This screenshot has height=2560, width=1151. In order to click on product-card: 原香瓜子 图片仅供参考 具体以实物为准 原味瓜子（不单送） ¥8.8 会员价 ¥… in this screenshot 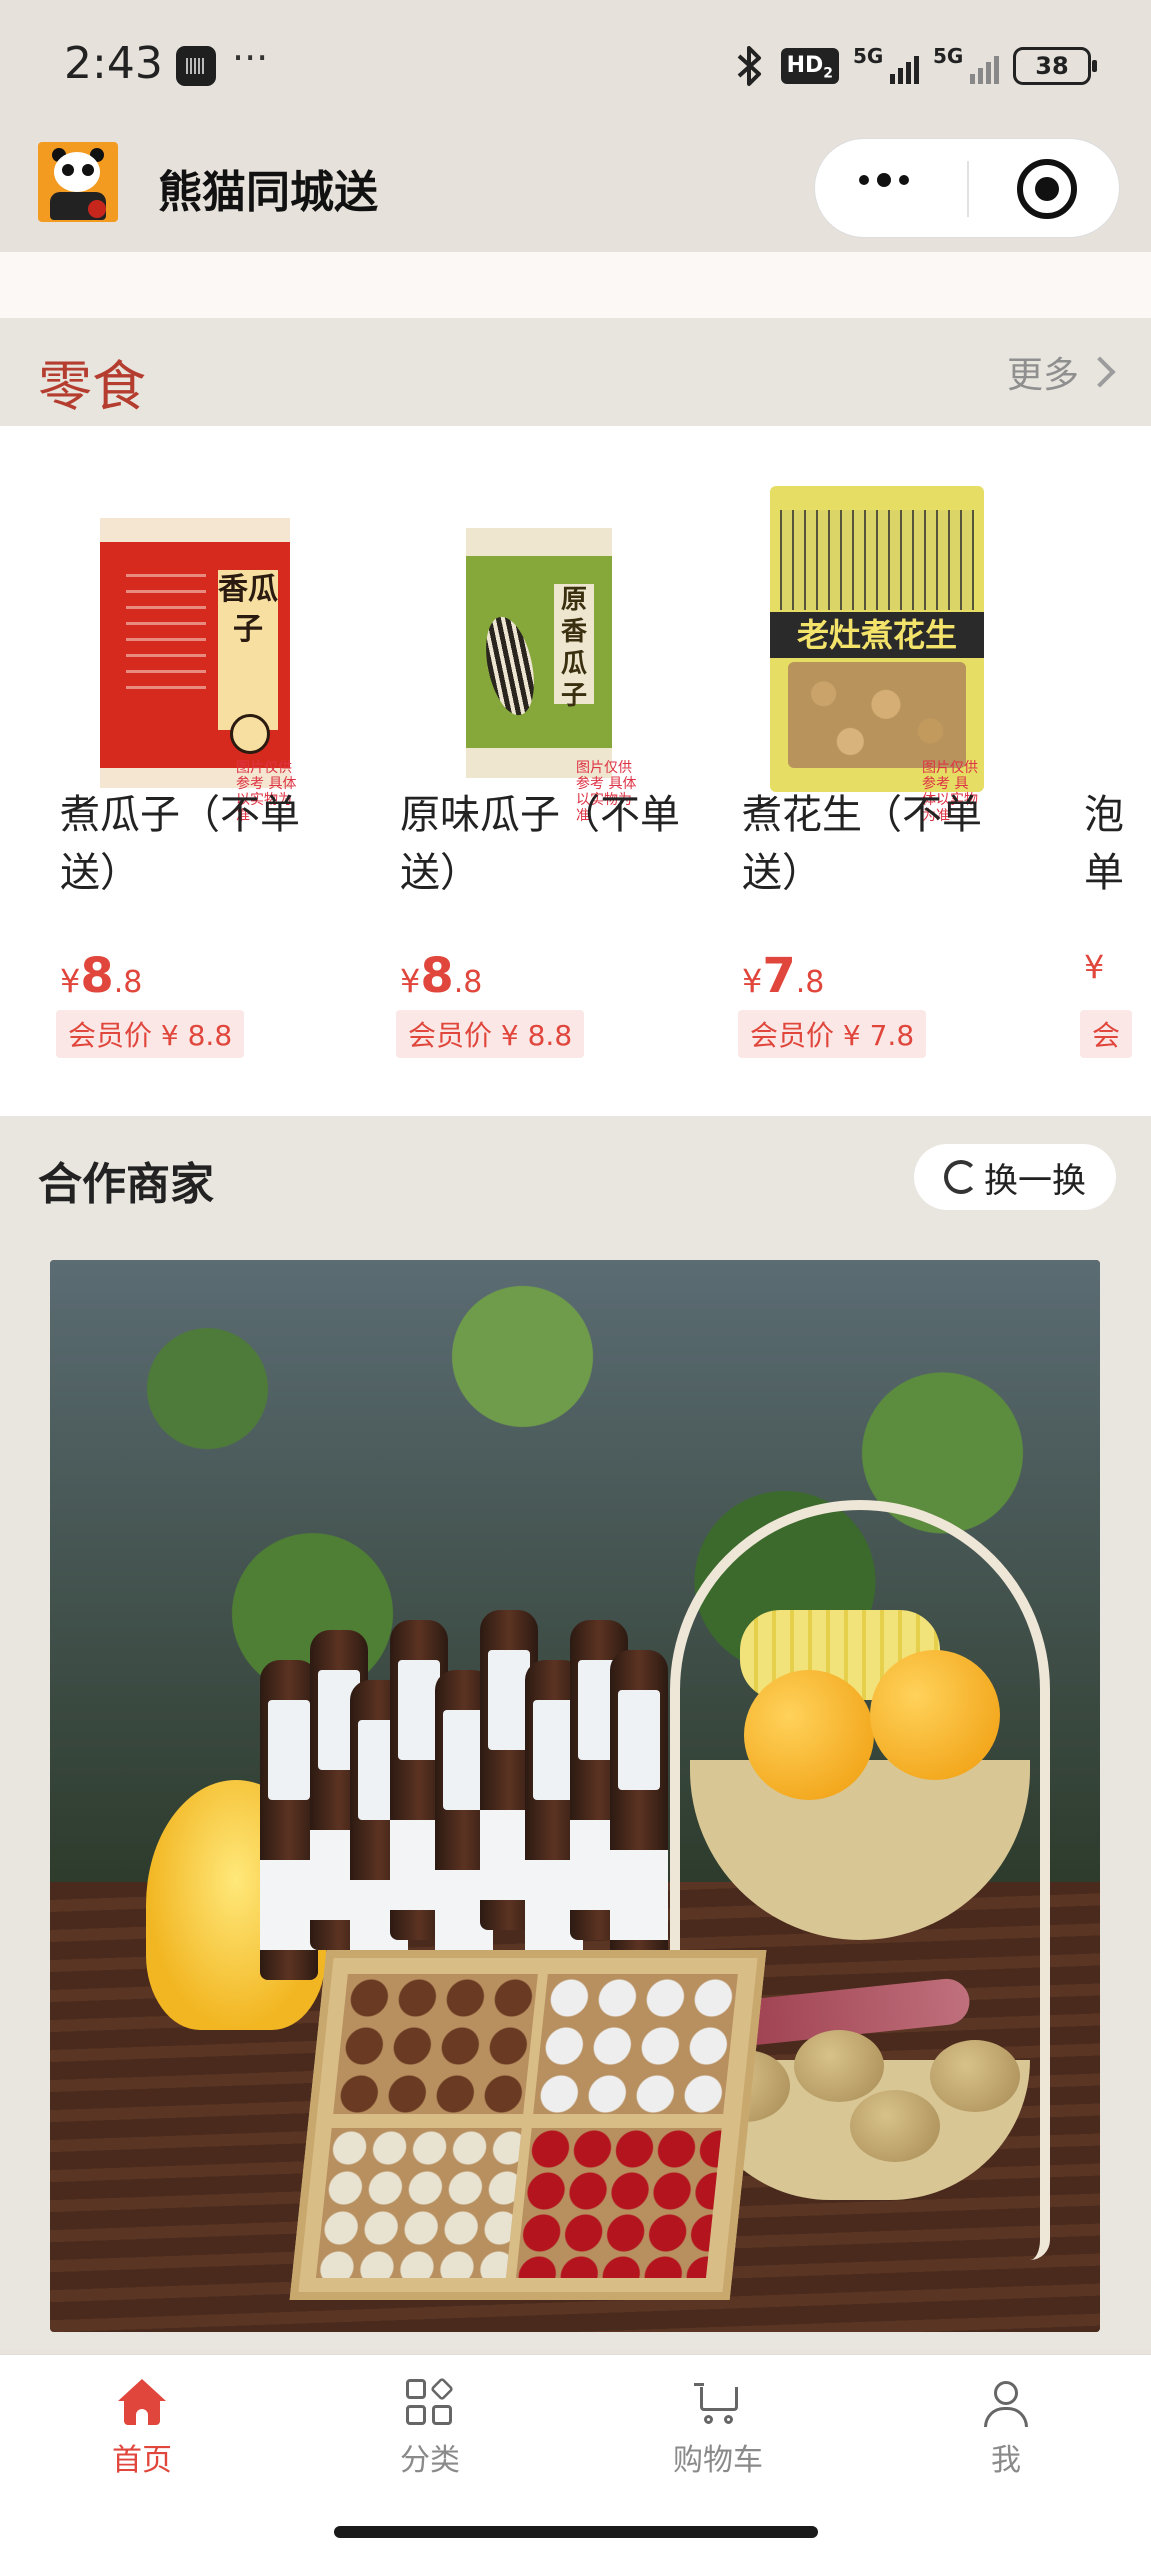, I will do `click(510, 771)`.